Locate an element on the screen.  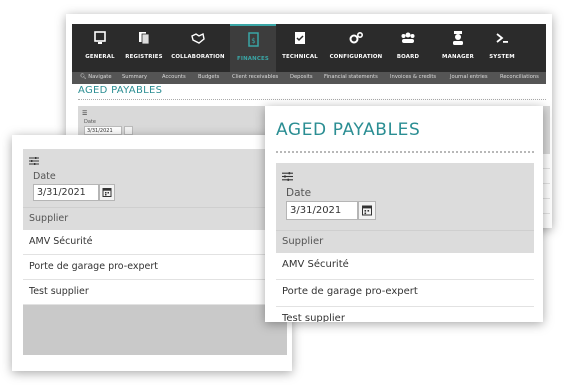
subnav-accounts: Accounts is located at coordinates (174, 77).